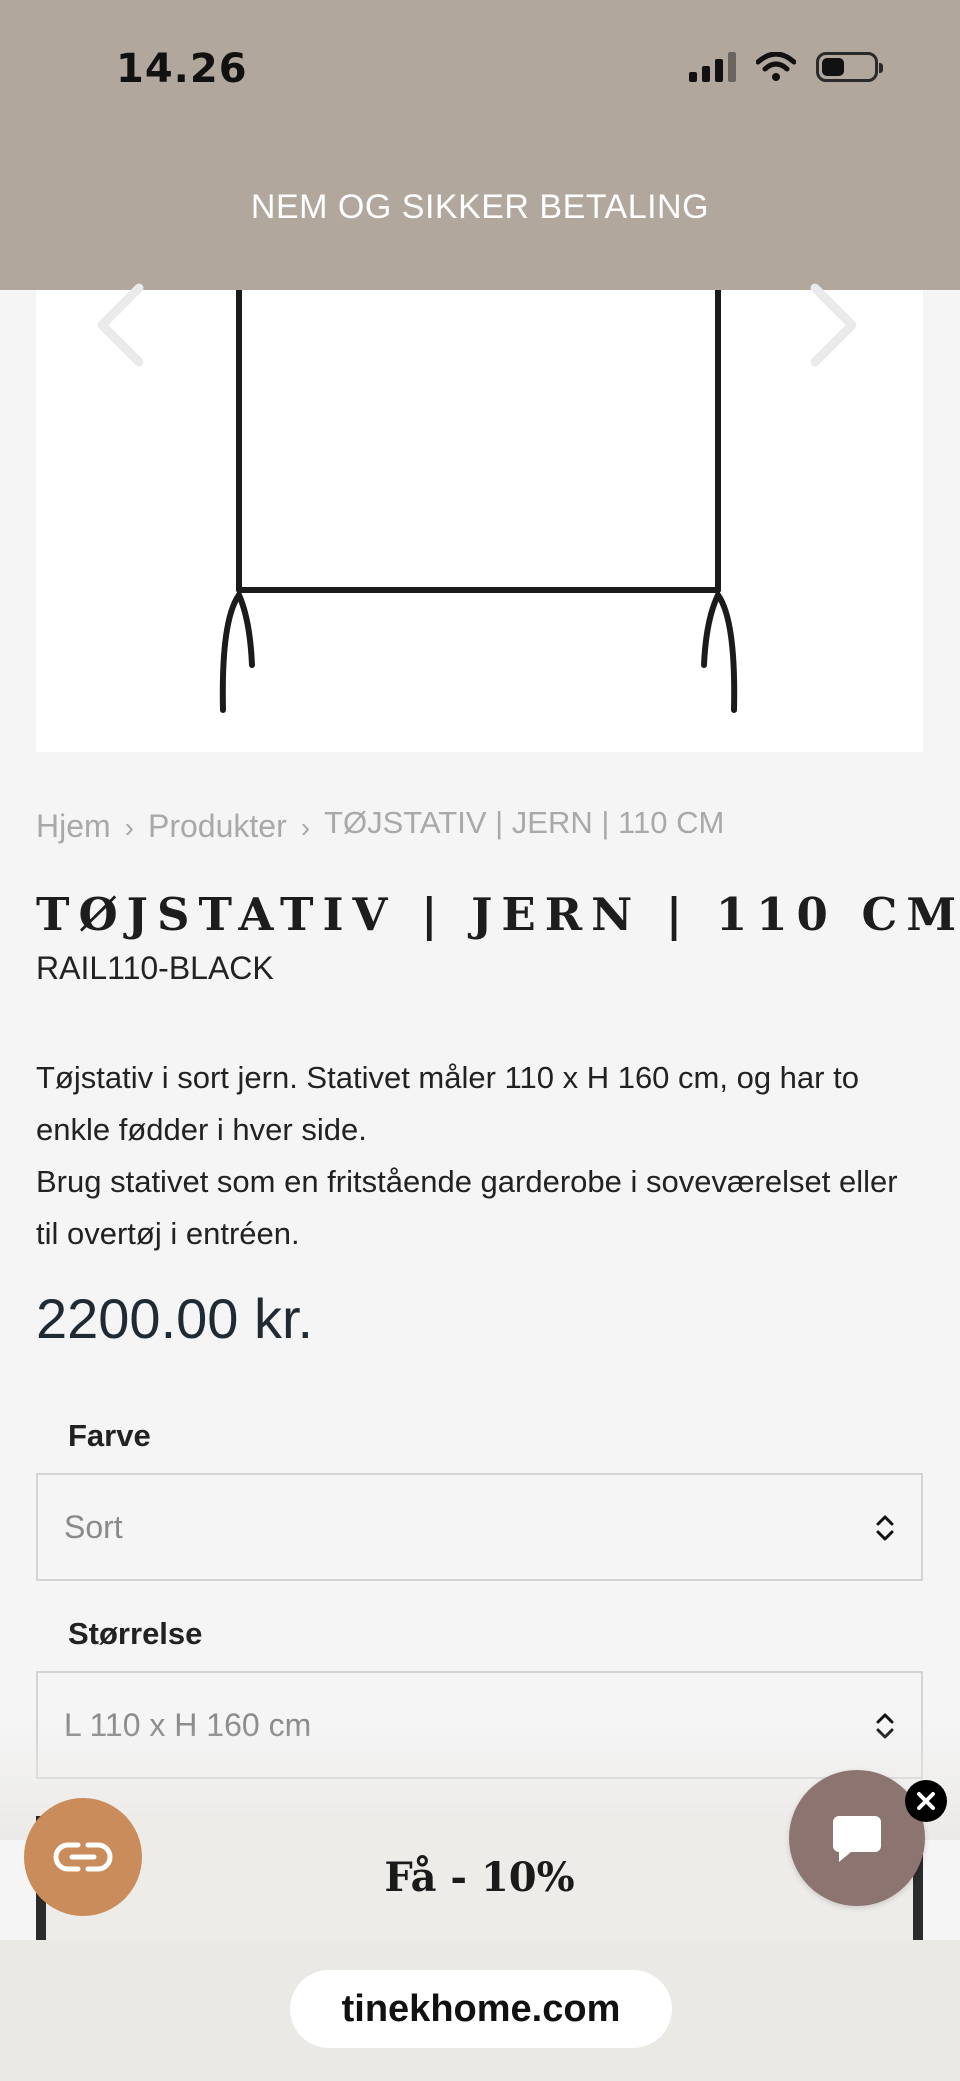 Image resolution: width=960 pixels, height=2081 pixels. Describe the element at coordinates (849, 67) in the screenshot. I see `battery-icon` at that location.